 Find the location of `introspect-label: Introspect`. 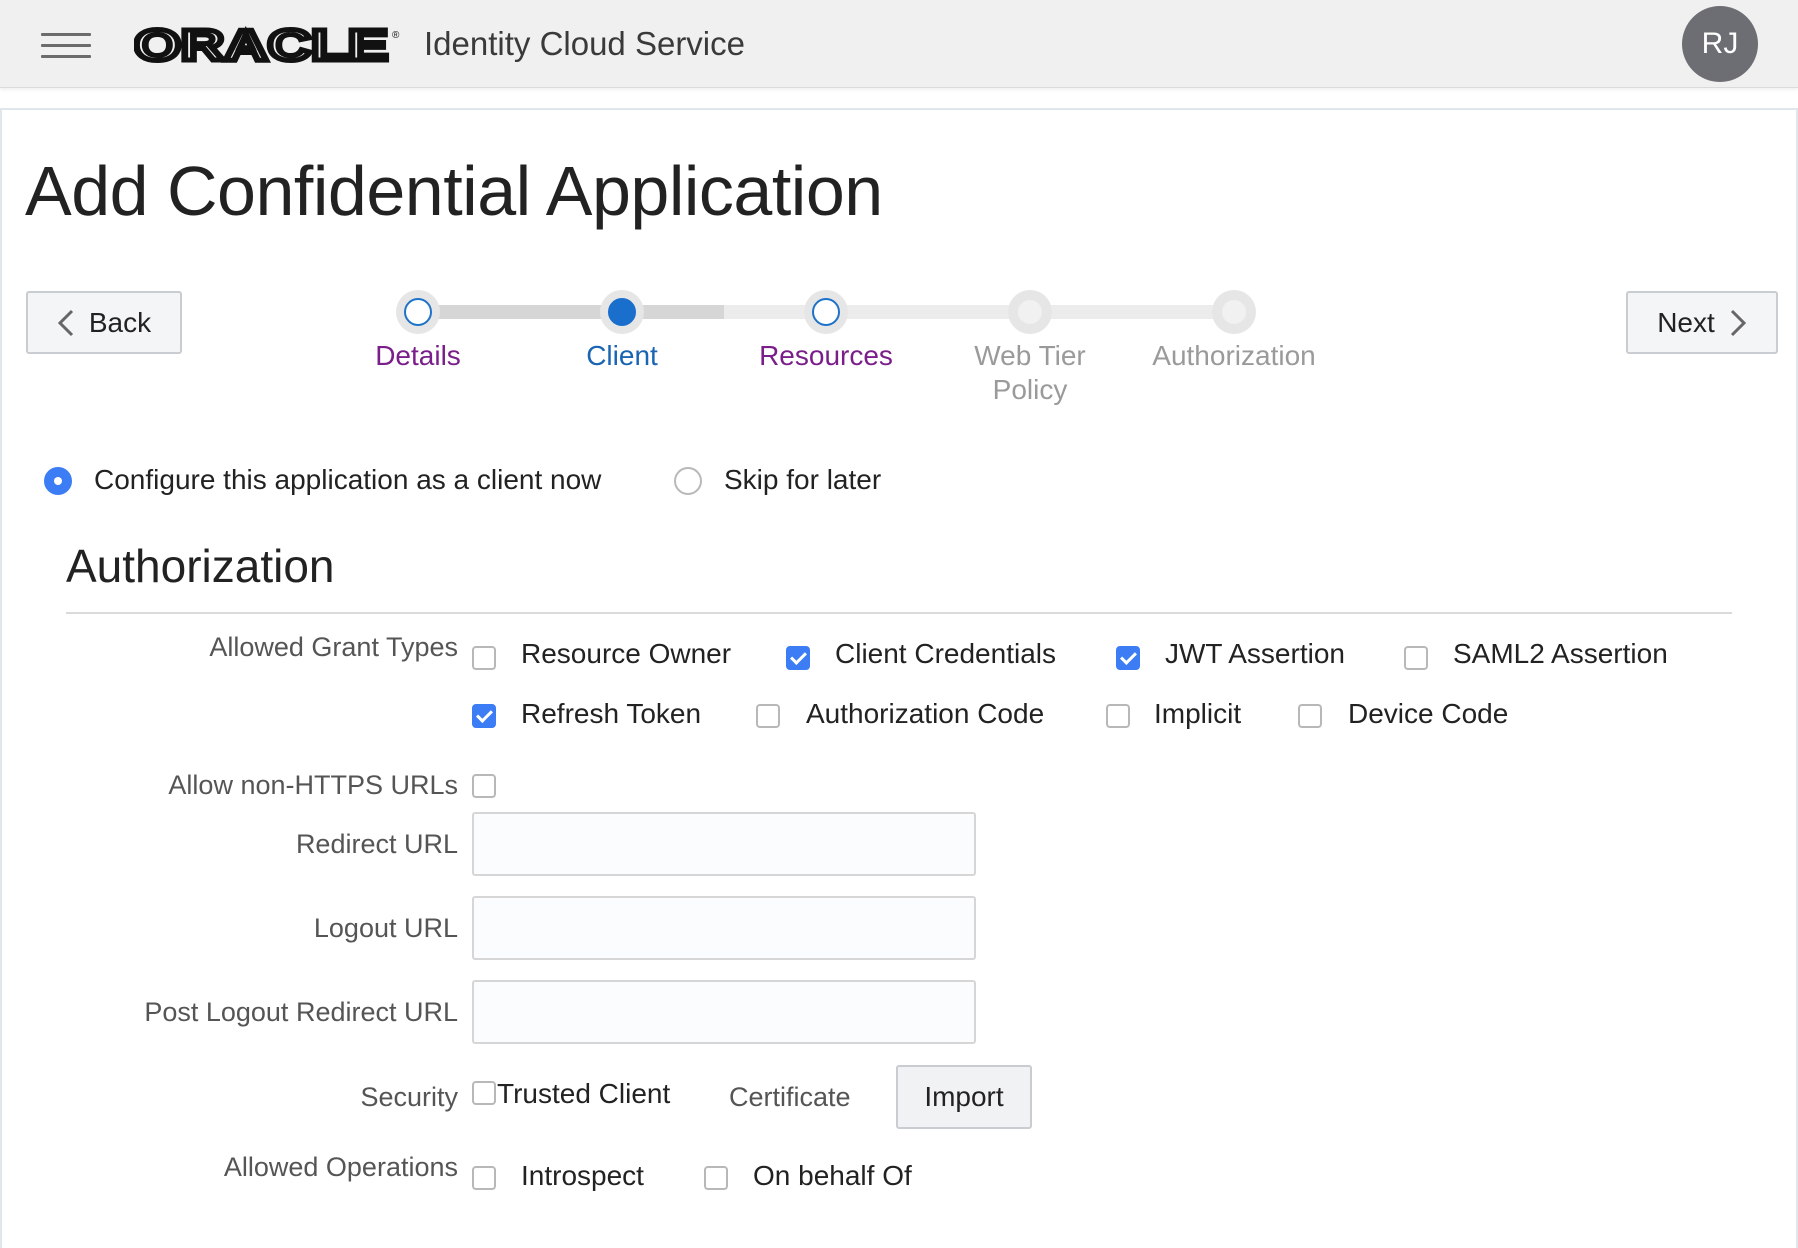

introspect-label: Introspect is located at coordinates (582, 1176).